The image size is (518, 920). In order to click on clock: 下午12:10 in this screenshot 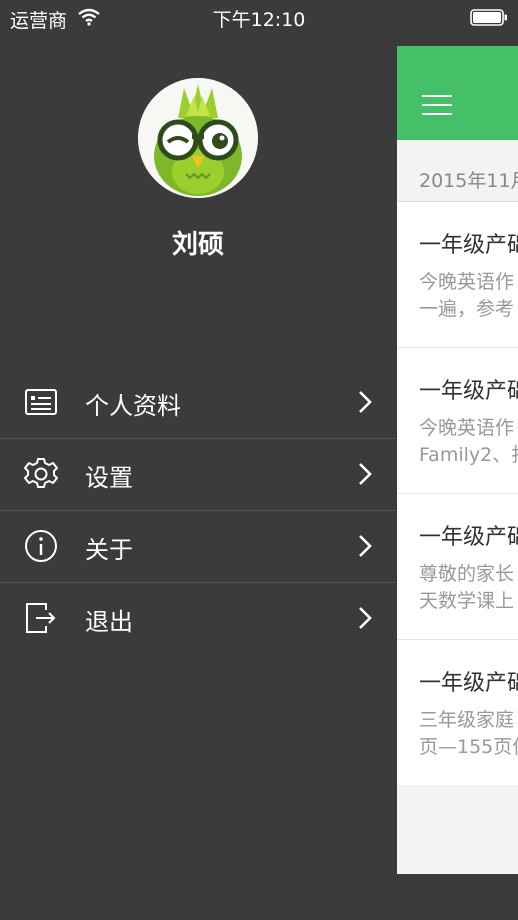, I will do `click(259, 20)`.